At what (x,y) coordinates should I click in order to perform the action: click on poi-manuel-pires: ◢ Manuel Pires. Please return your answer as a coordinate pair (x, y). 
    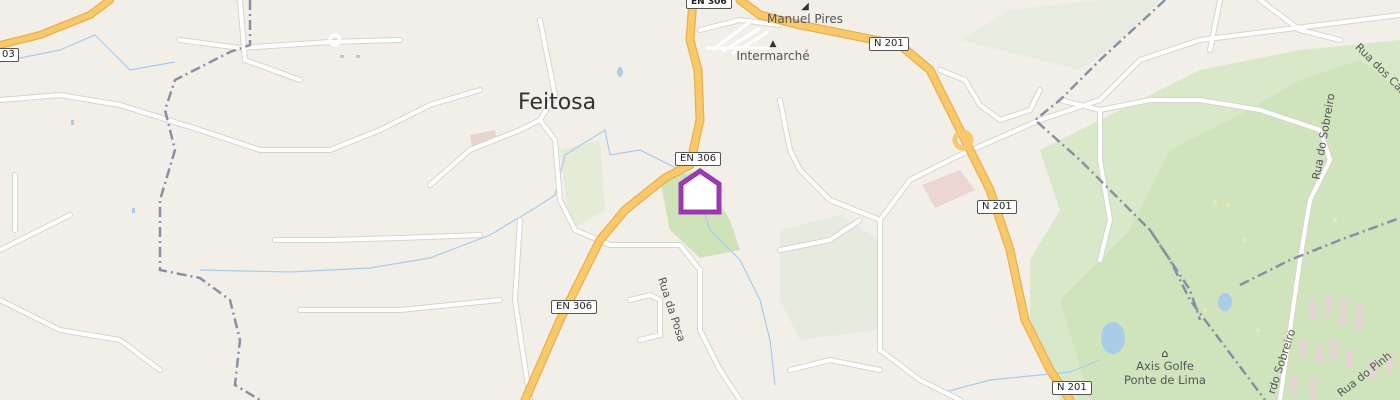
    Looking at the image, I should click on (805, 14).